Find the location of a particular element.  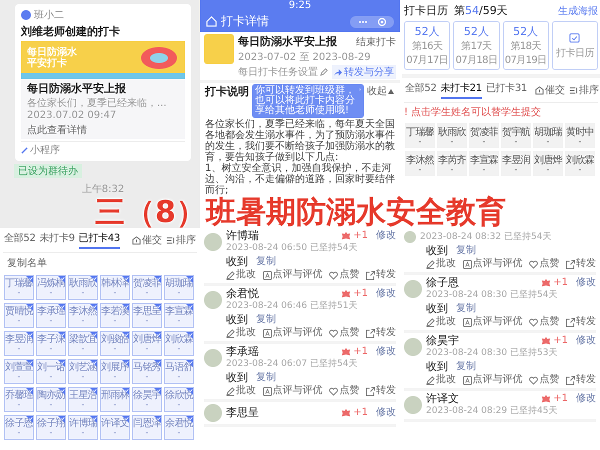

day-counter: 第54/59天 is located at coordinates (481, 10).